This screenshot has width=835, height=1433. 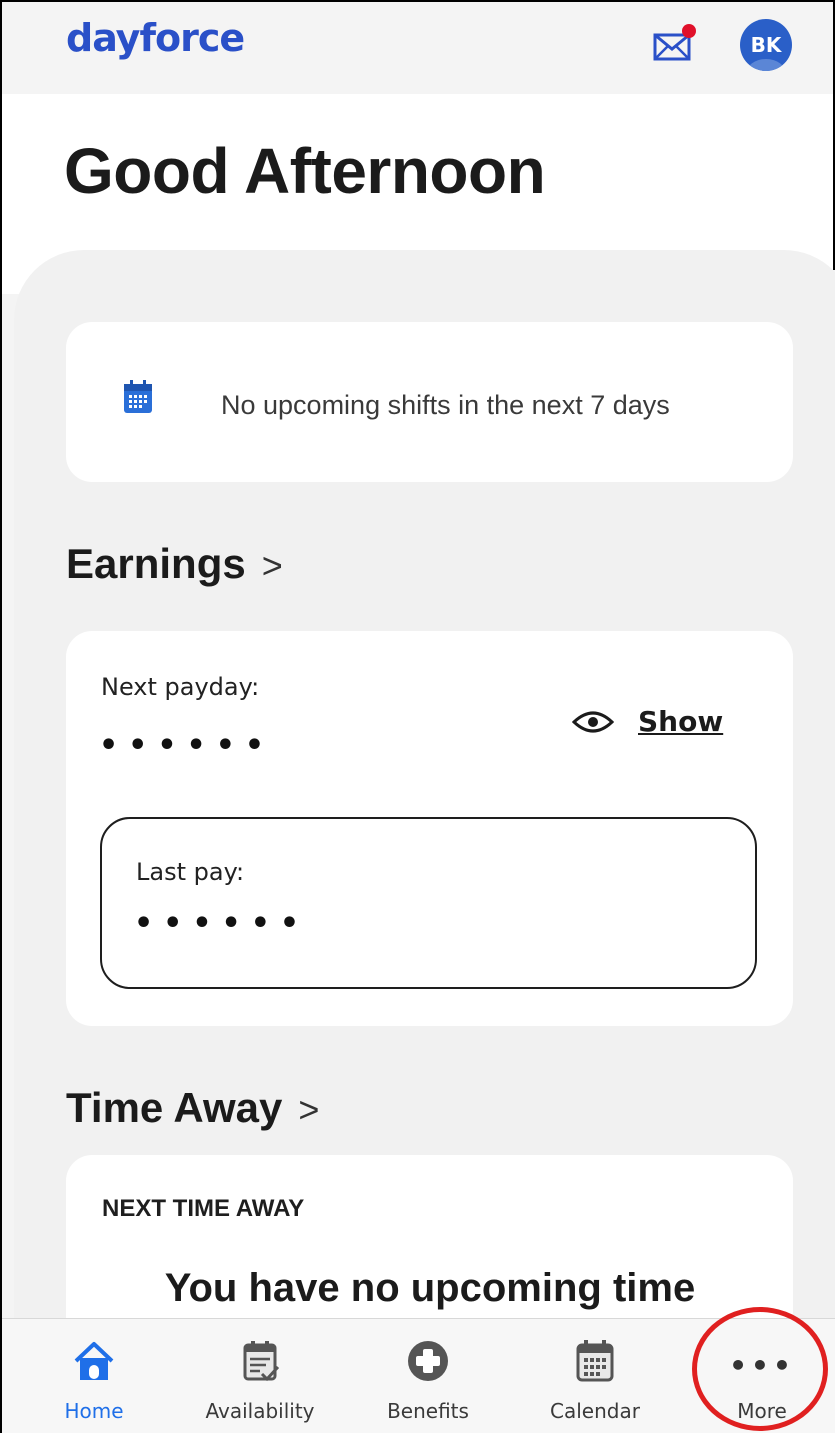 I want to click on avatar-initials: BK, so click(x=766, y=45).